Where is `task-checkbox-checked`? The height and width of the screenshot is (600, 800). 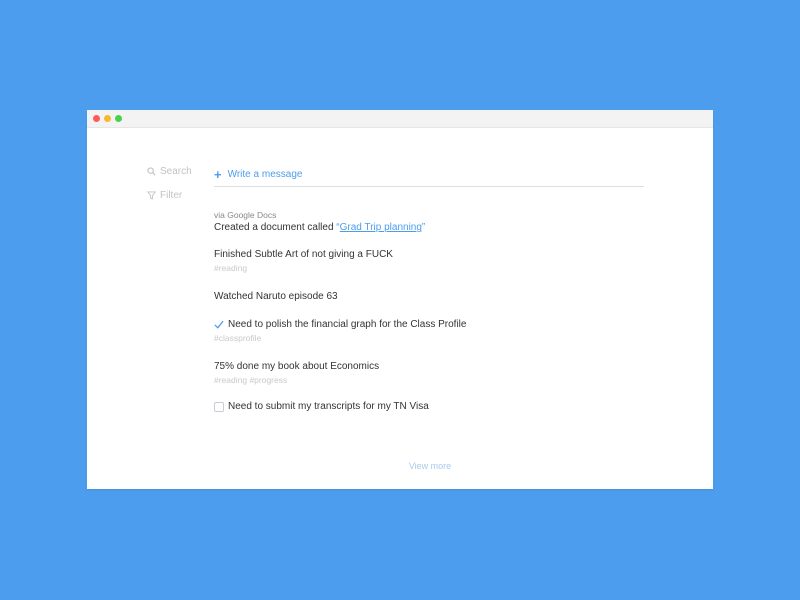
task-checkbox-checked is located at coordinates (219, 325).